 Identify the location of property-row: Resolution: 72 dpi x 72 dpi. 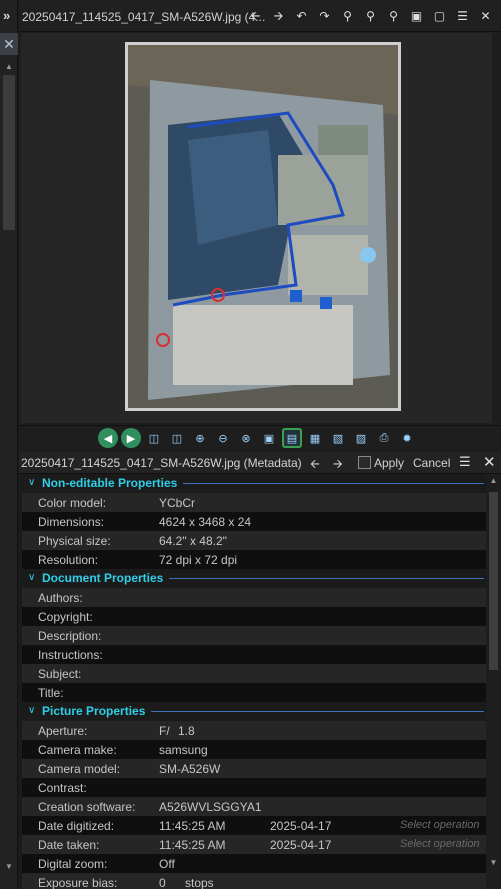
(254, 559).